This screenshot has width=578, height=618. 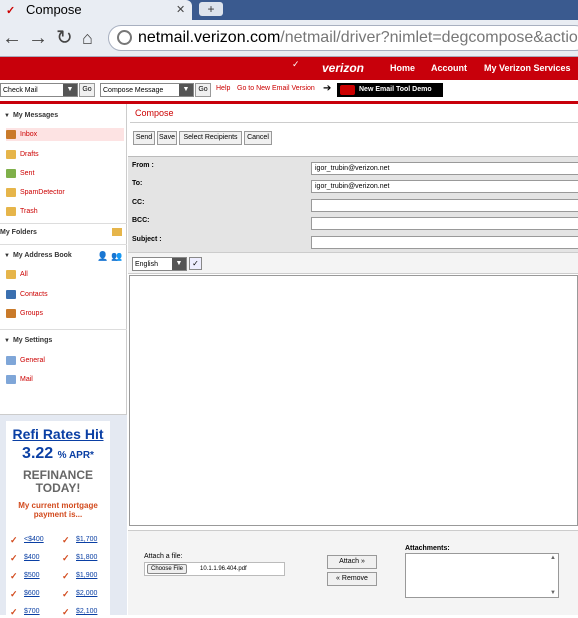 What do you see at coordinates (25, 612) in the screenshot?
I see `amount-option: ✓ $700` at bounding box center [25, 612].